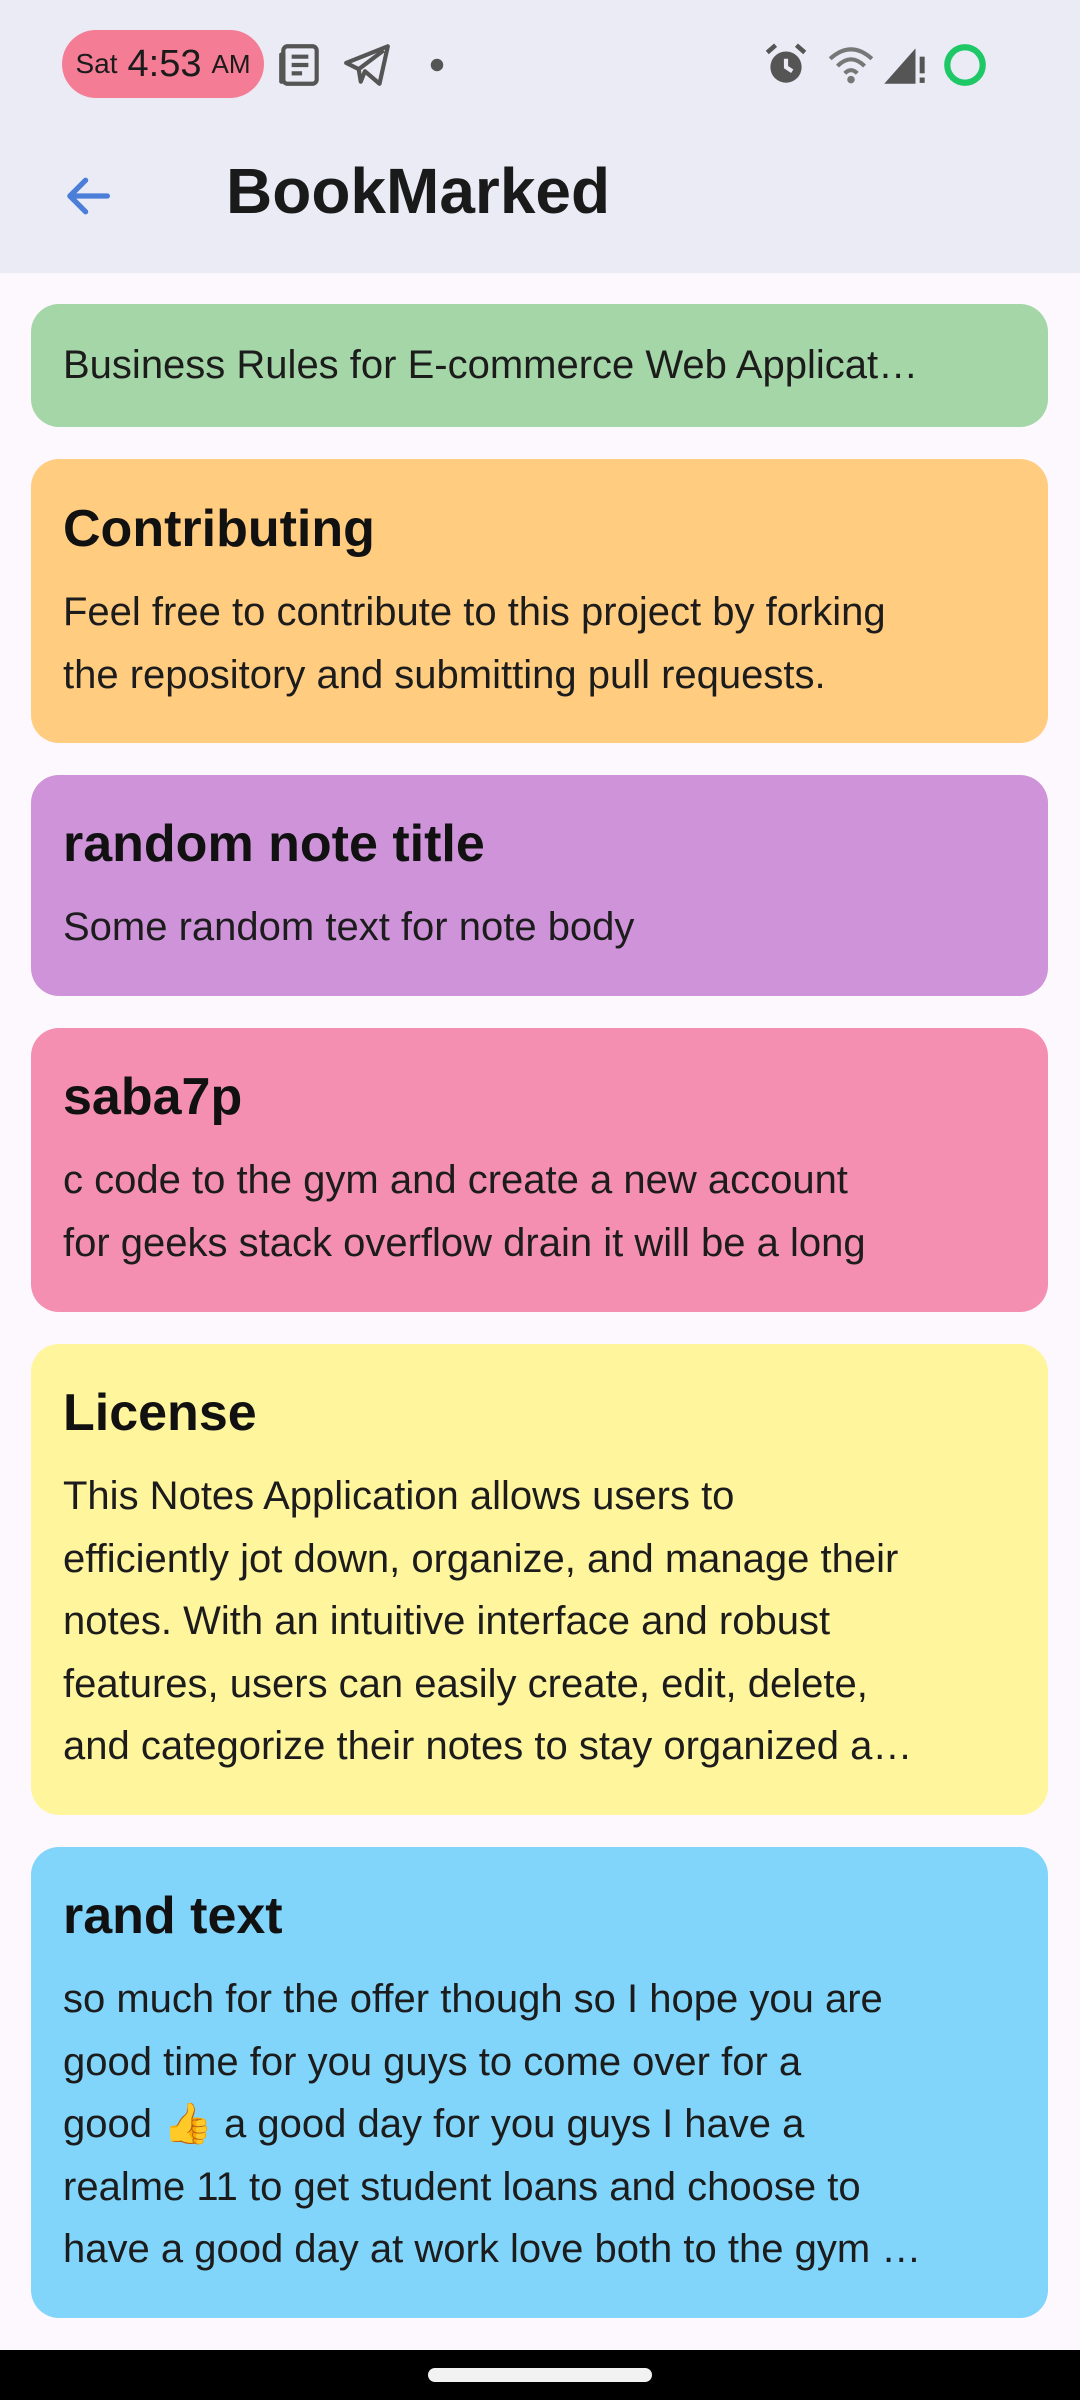  Describe the element at coordinates (903, 65) in the screenshot. I see `signal-icon` at that location.